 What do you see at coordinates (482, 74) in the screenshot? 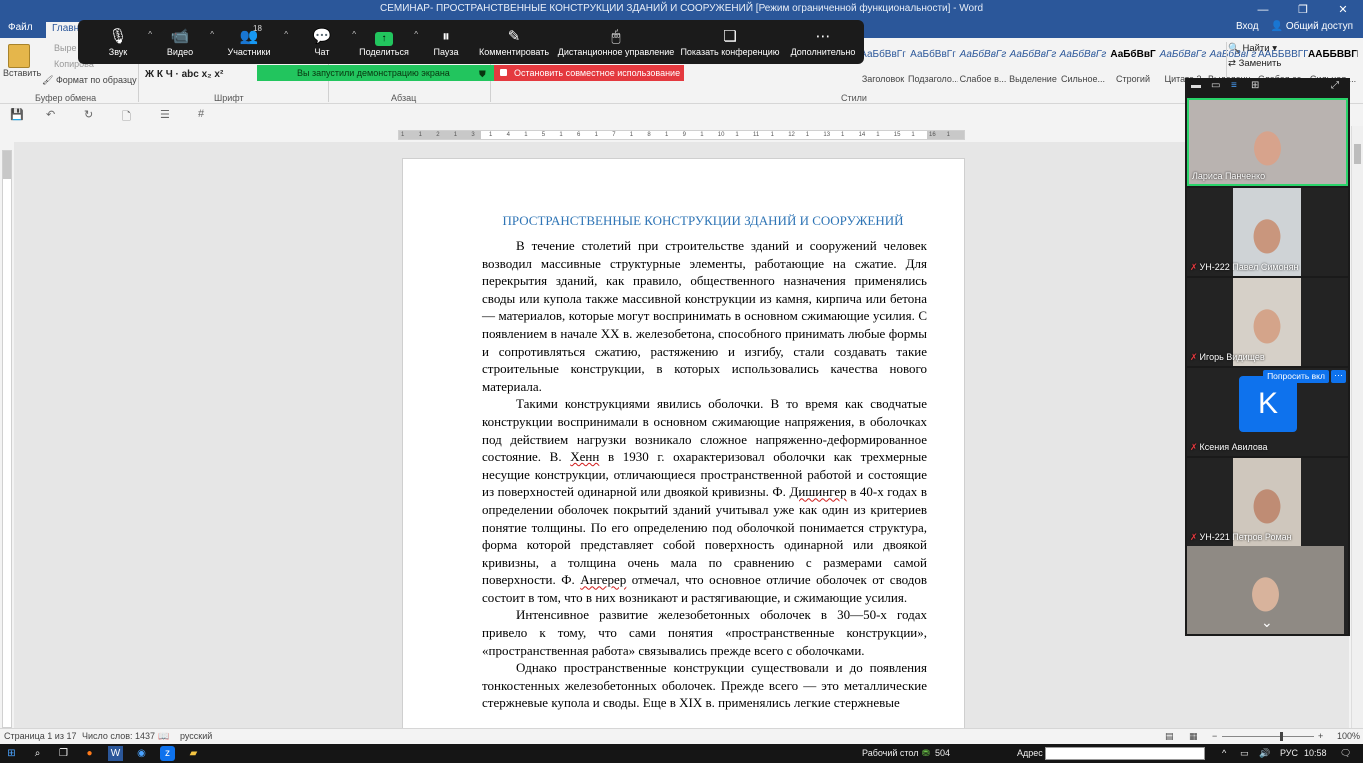
I see `shield-icon: ⛊` at bounding box center [482, 74].